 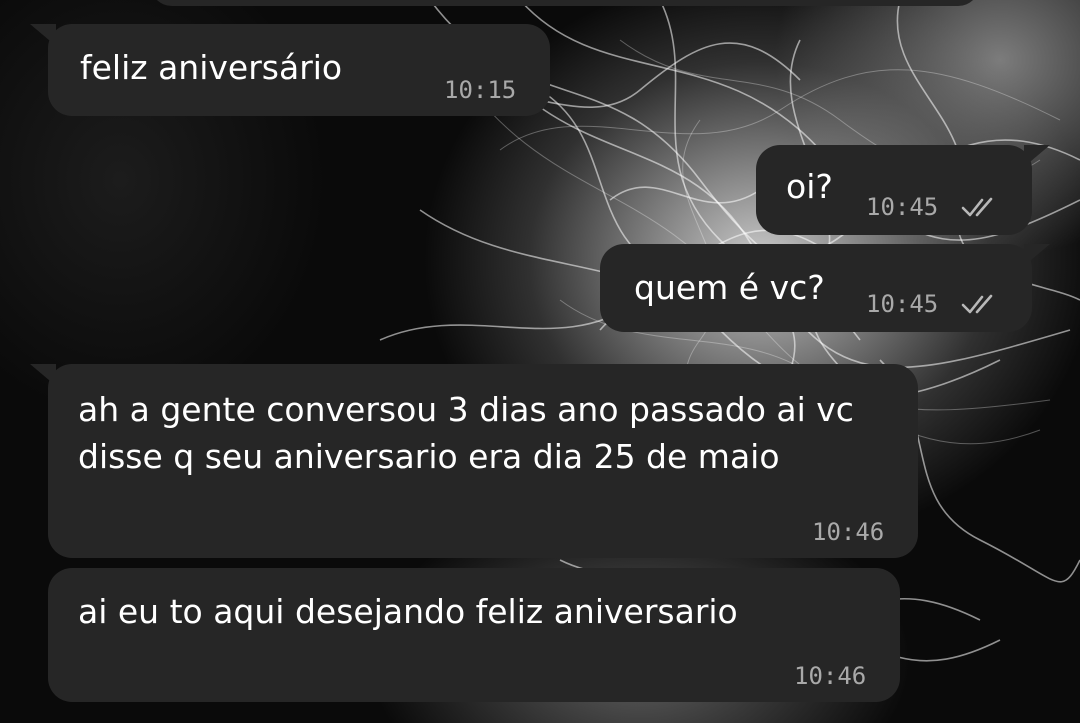 I want to click on message-timestamp: 10:15, so click(x=480, y=90).